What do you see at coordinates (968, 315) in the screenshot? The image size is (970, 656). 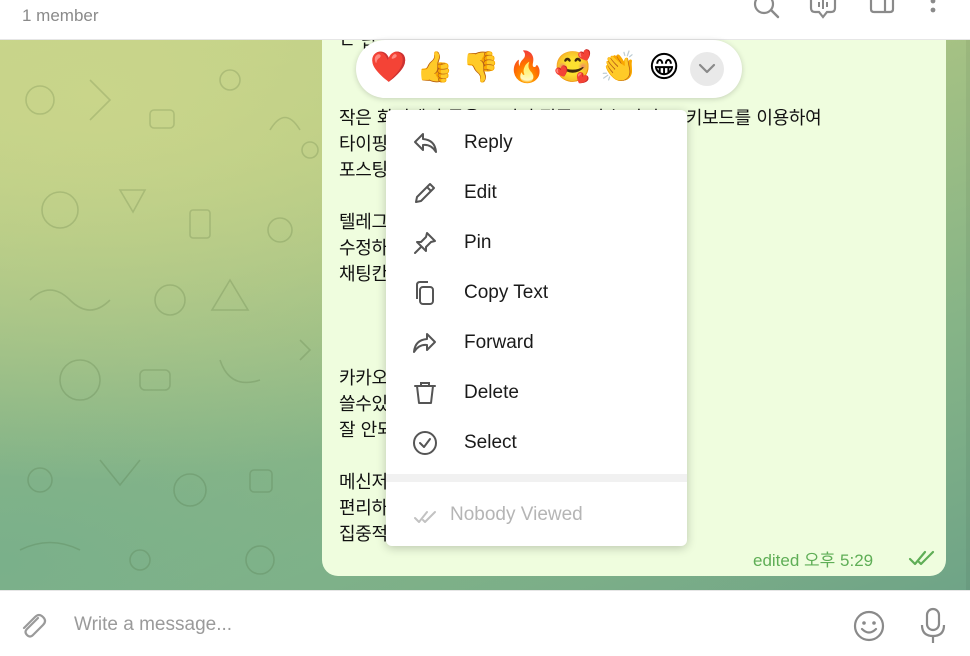 I see `scrollbar` at bounding box center [968, 315].